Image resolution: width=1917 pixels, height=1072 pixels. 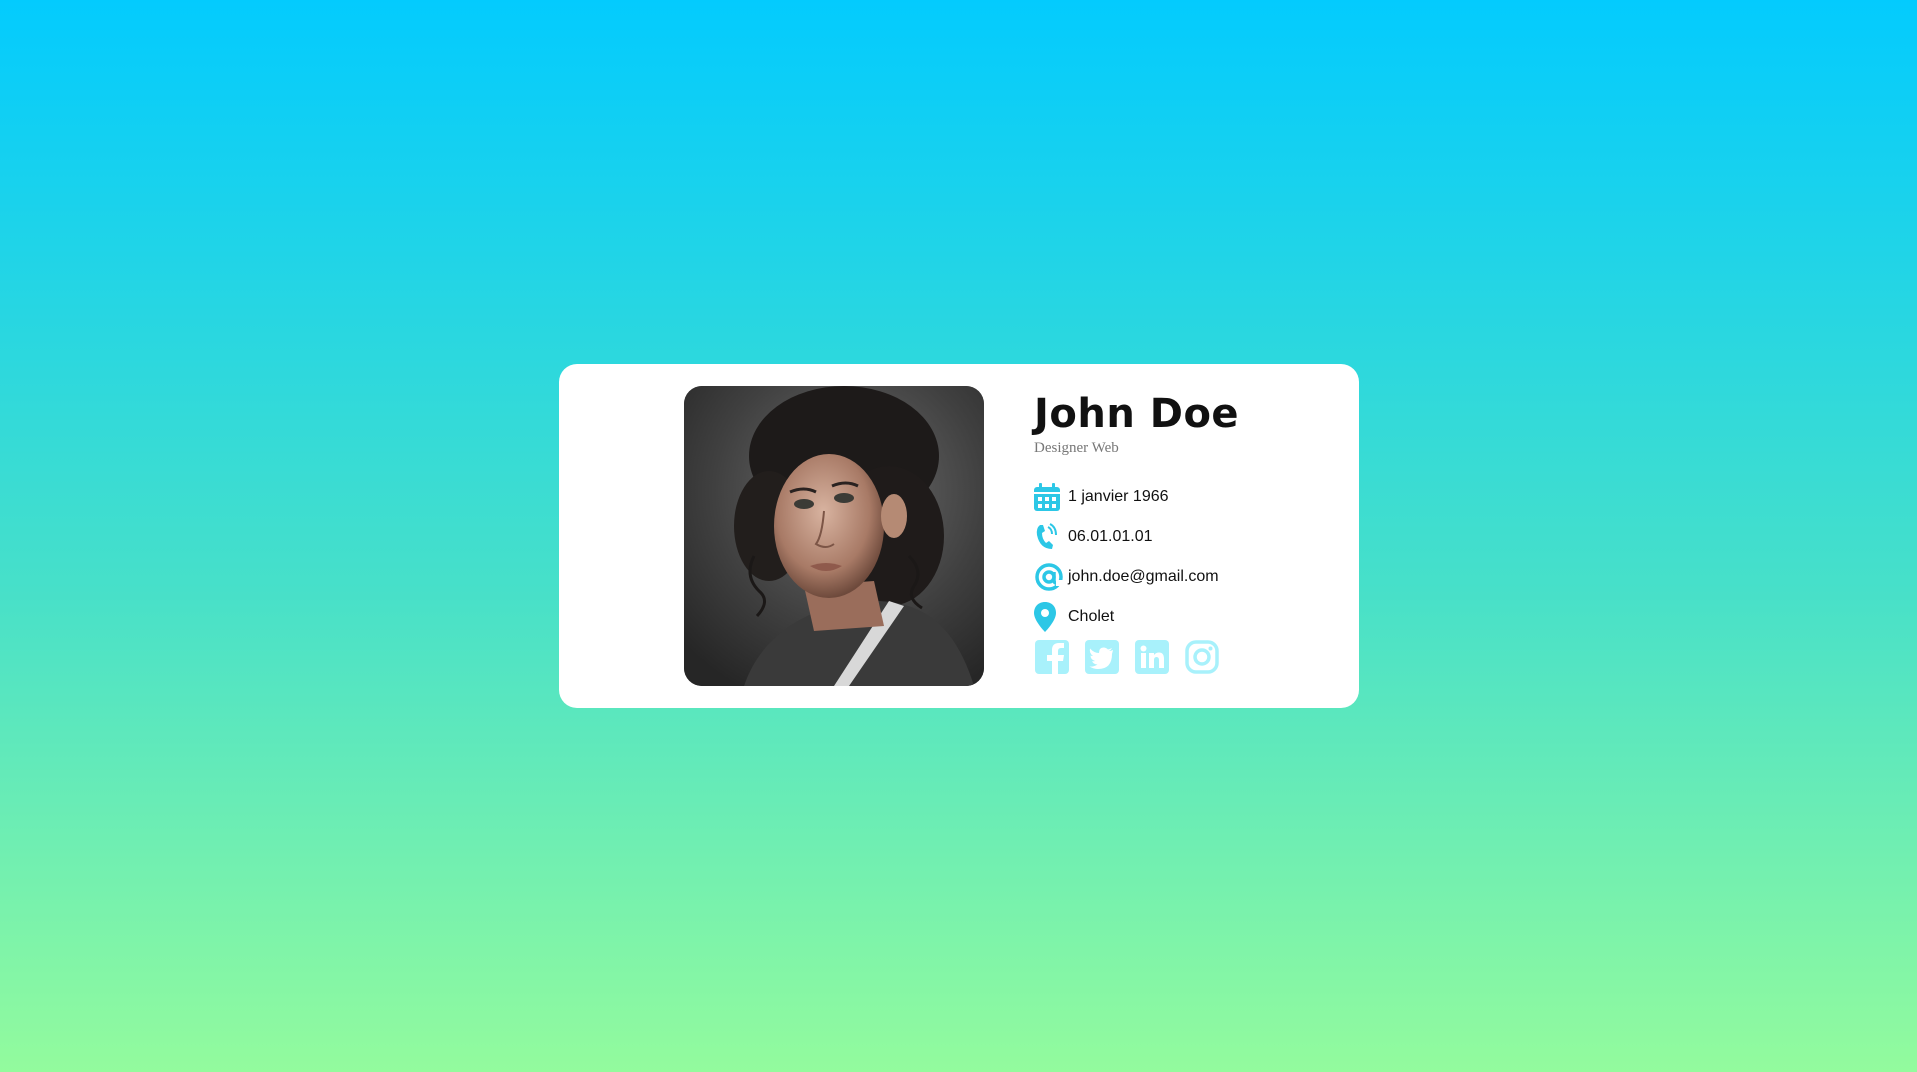 I want to click on profile-photo, so click(x=834, y=536).